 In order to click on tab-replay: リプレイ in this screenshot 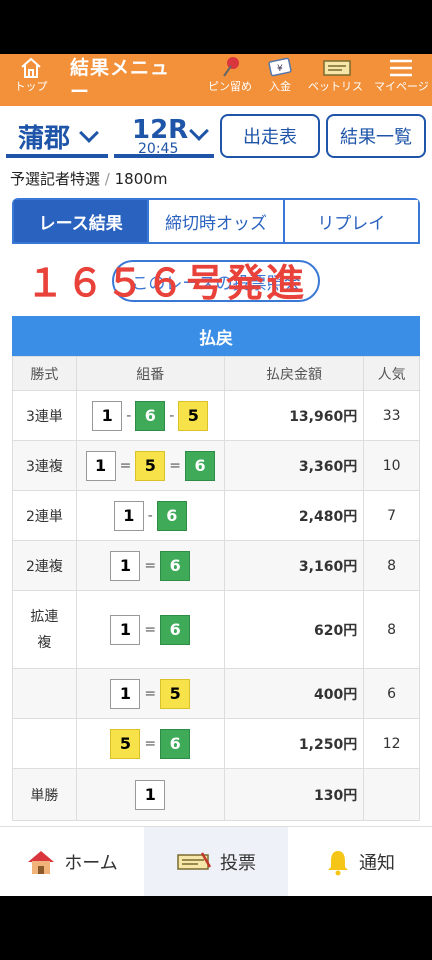, I will do `click(351, 221)`.